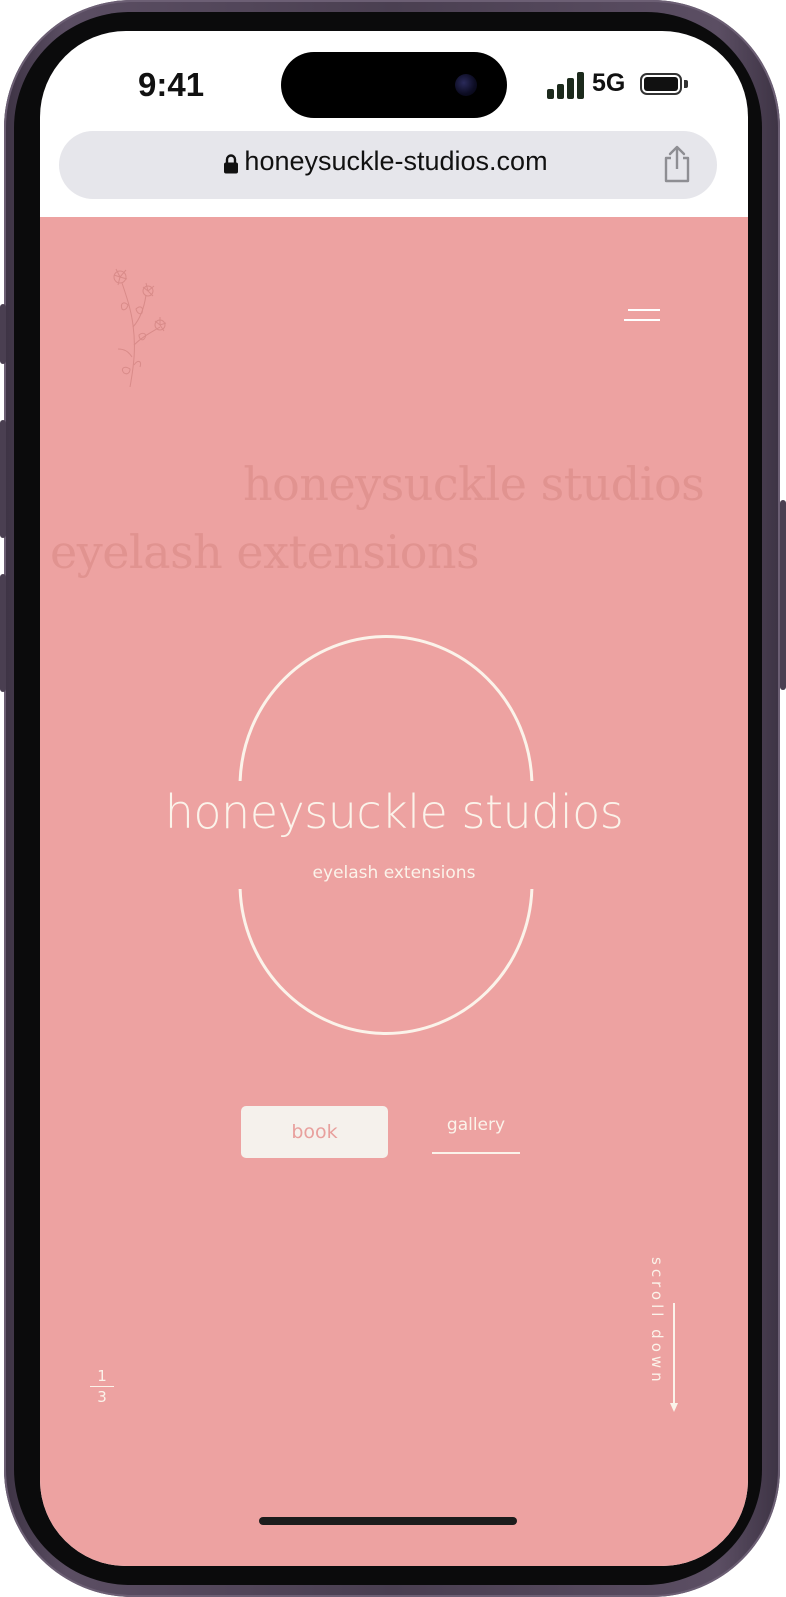 This screenshot has width=786, height=1597. Describe the element at coordinates (137, 326) in the screenshot. I see `flower-sprig-icon` at that location.